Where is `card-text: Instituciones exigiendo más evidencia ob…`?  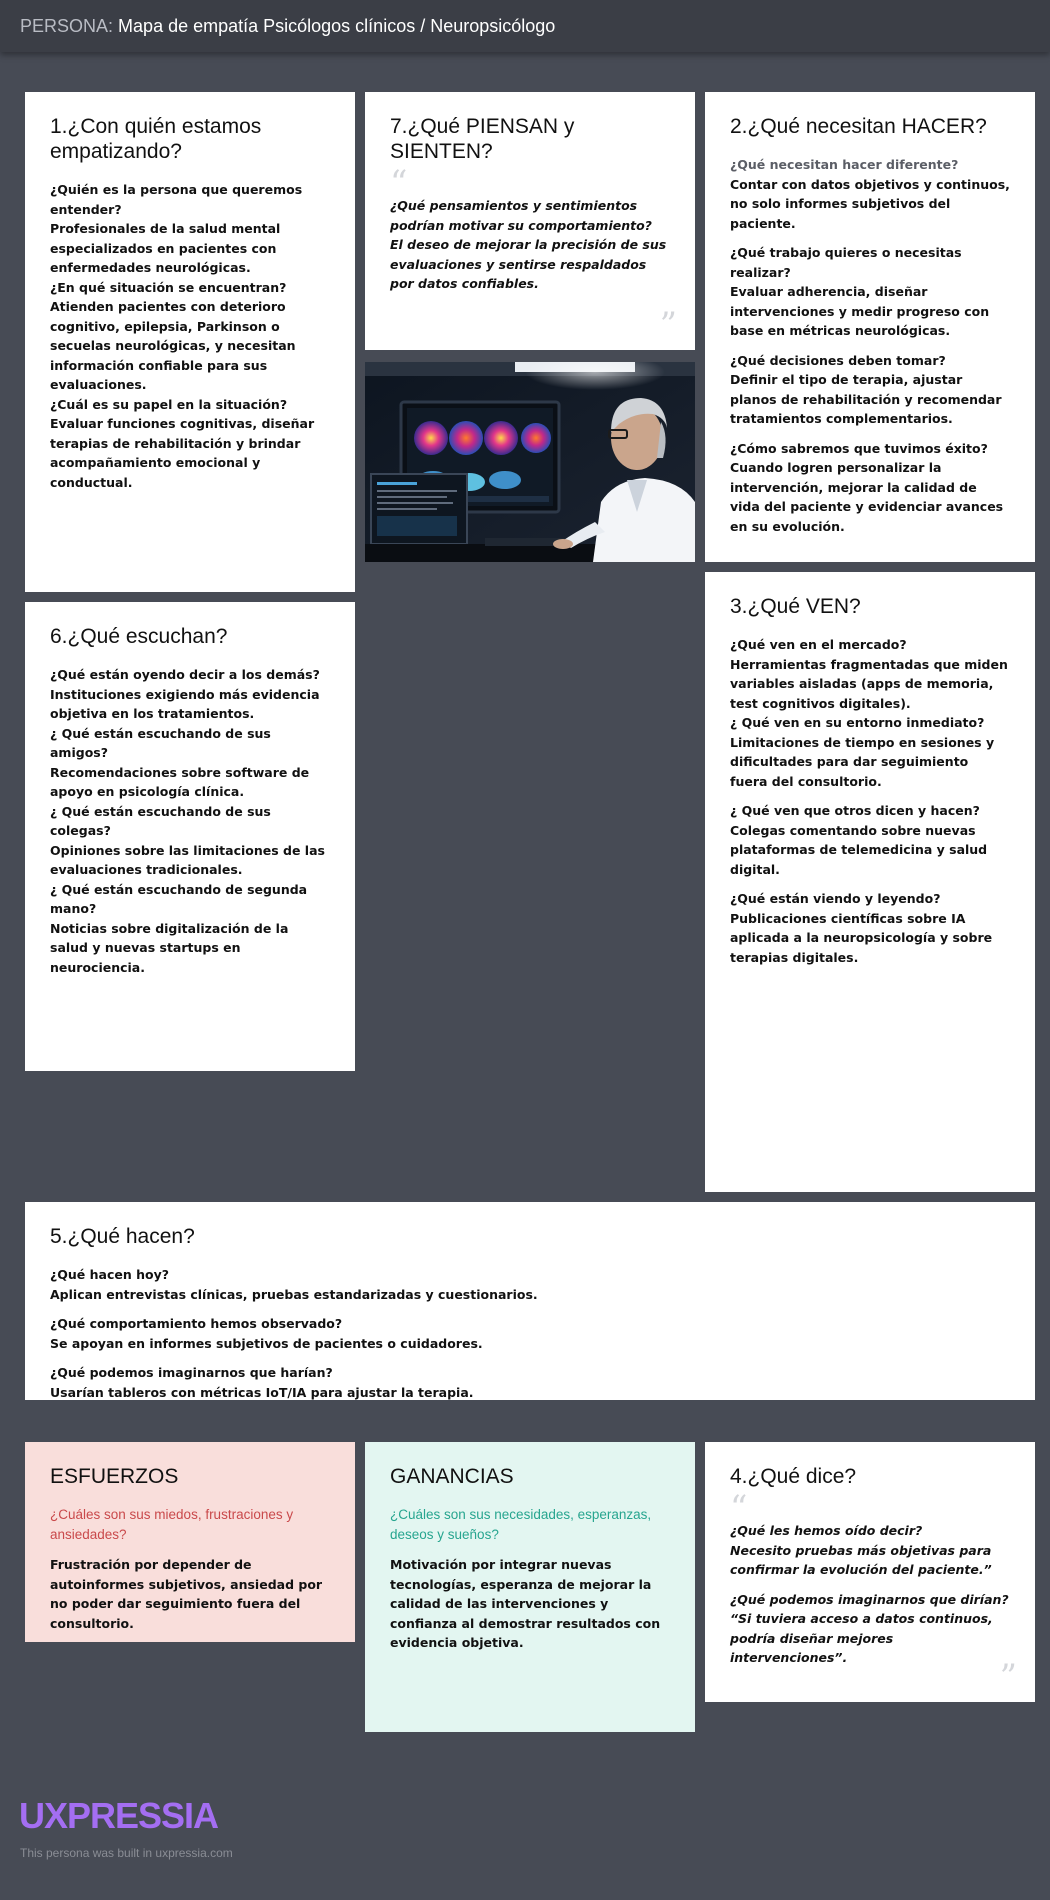
card-text: Instituciones exigiendo más evidencia ob… is located at coordinates (185, 704).